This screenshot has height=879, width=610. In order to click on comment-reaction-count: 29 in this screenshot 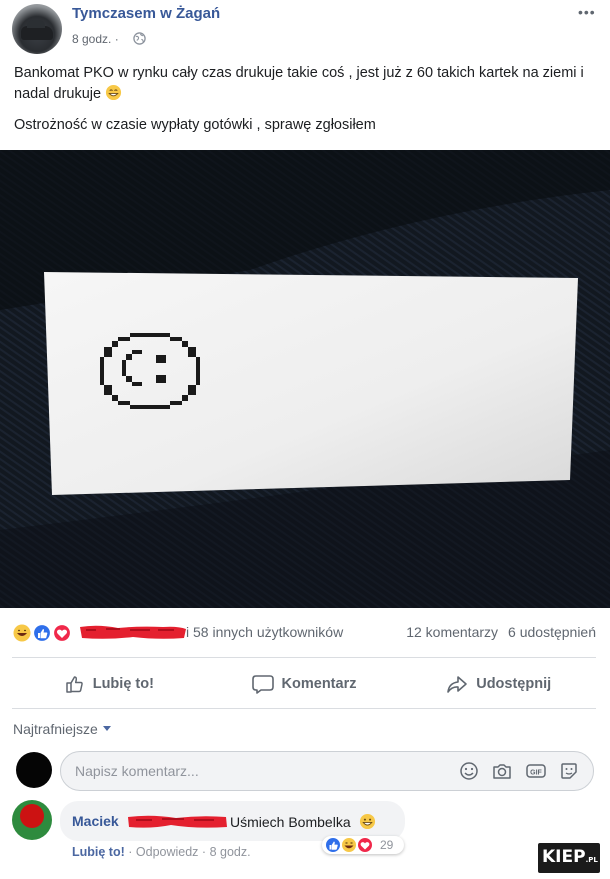, I will do `click(387, 845)`.